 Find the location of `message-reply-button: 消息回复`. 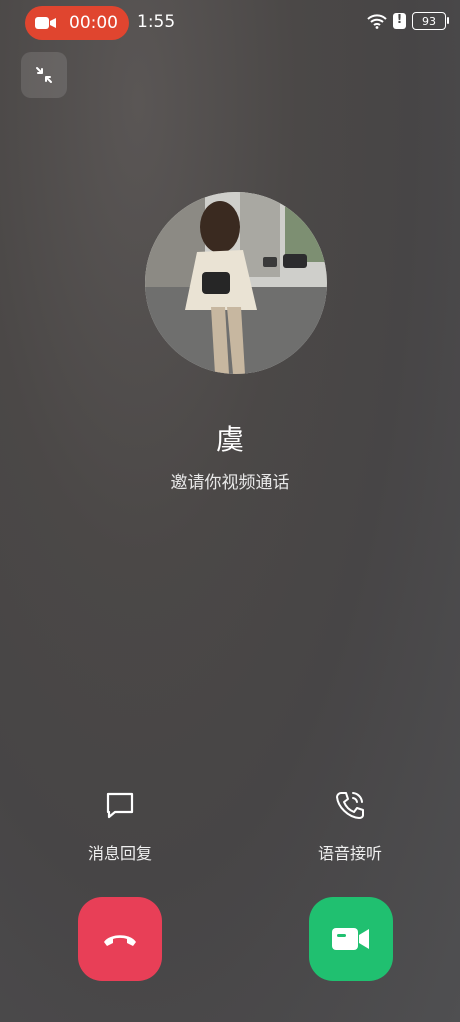

message-reply-button: 消息回复 is located at coordinates (120, 826).